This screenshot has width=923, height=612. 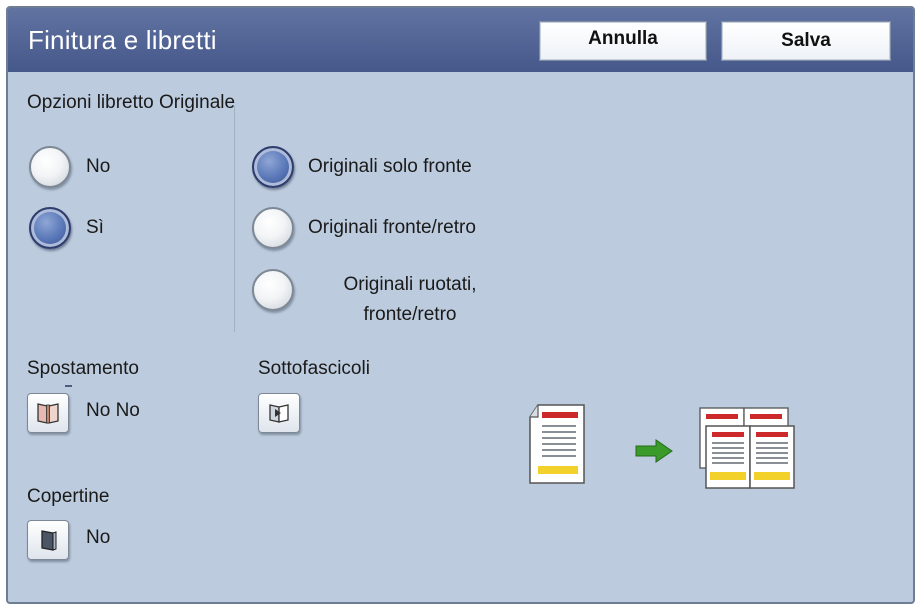 I want to click on booklet-no-radio, so click(x=50, y=167).